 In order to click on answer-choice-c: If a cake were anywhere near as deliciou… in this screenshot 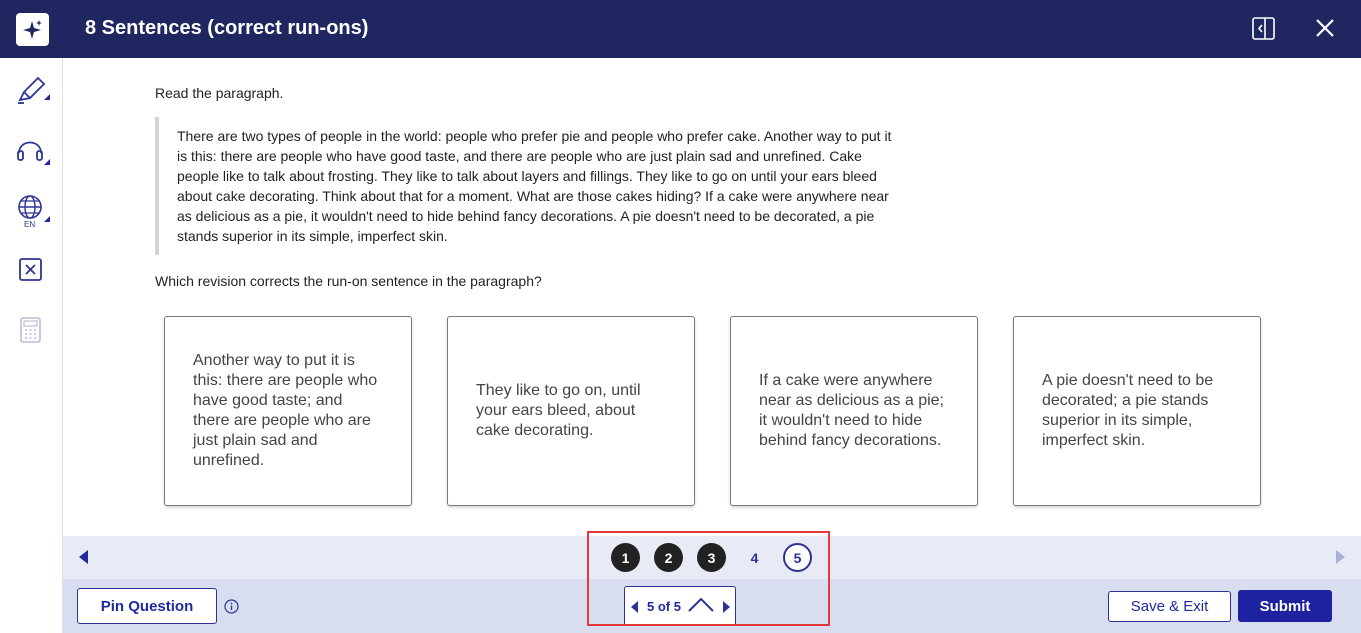, I will do `click(854, 411)`.